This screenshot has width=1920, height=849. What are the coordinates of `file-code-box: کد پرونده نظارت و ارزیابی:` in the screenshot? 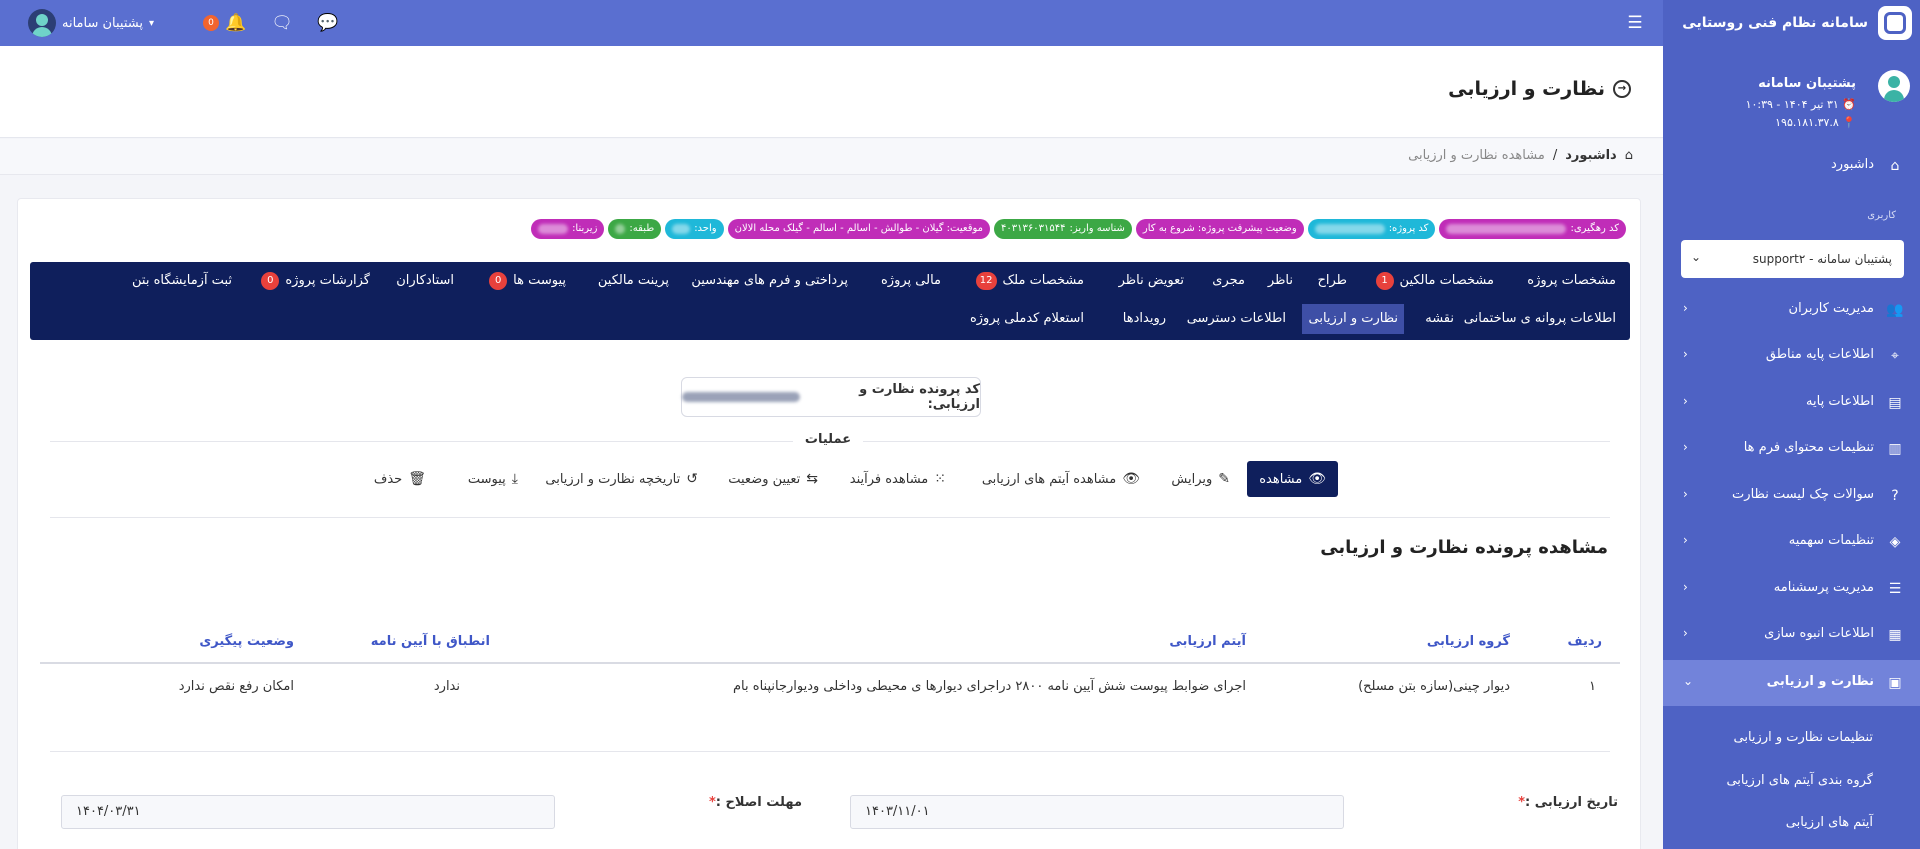 It's located at (831, 397).